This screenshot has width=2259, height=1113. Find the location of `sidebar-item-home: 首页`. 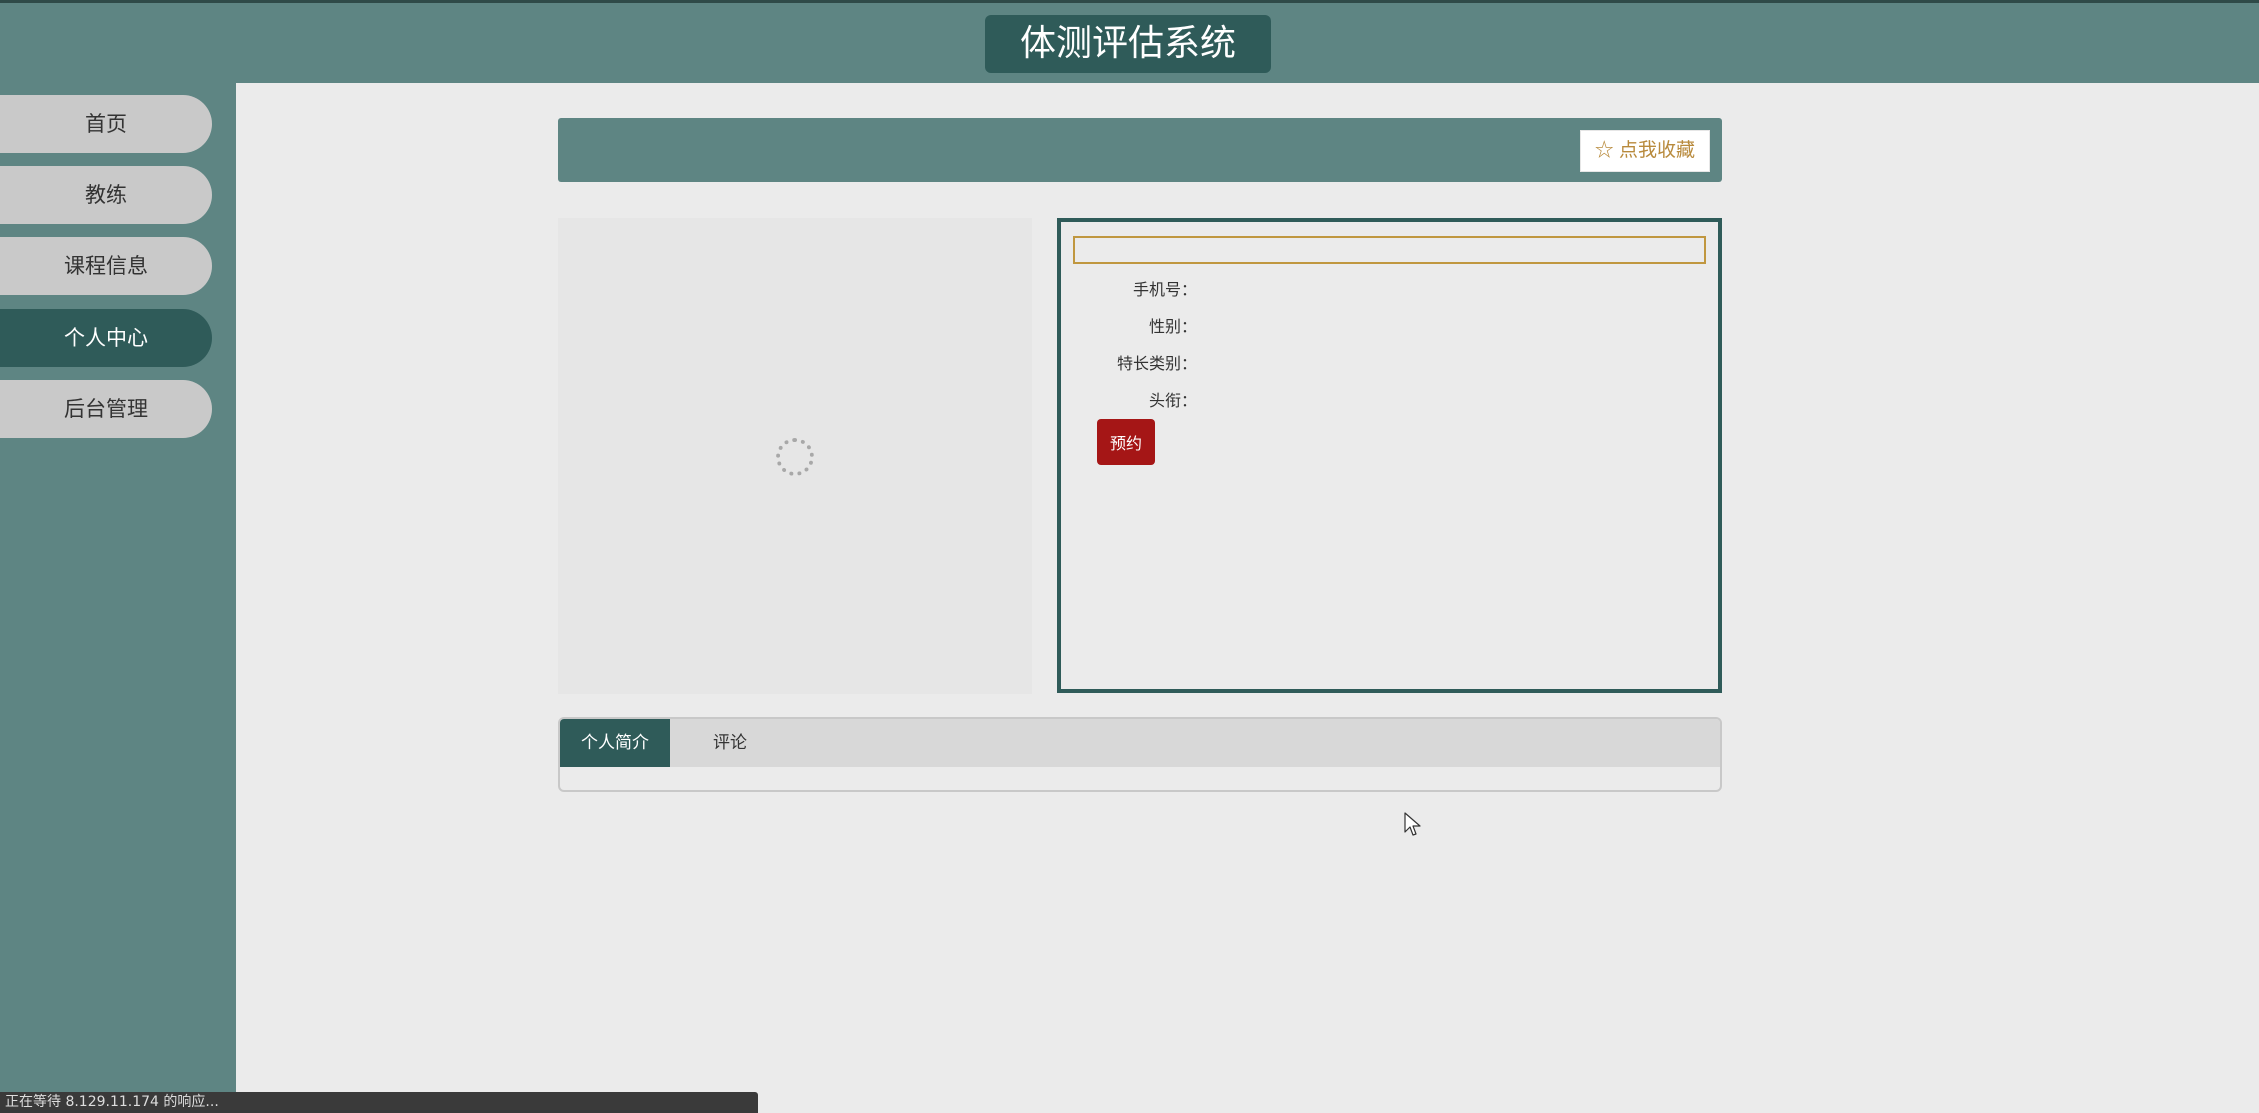

sidebar-item-home: 首页 is located at coordinates (106, 124).